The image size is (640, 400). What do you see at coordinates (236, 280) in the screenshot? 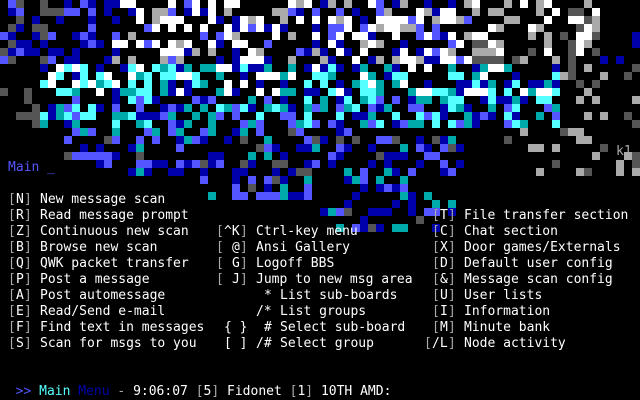
I see `menu-hotkey: J` at bounding box center [236, 280].